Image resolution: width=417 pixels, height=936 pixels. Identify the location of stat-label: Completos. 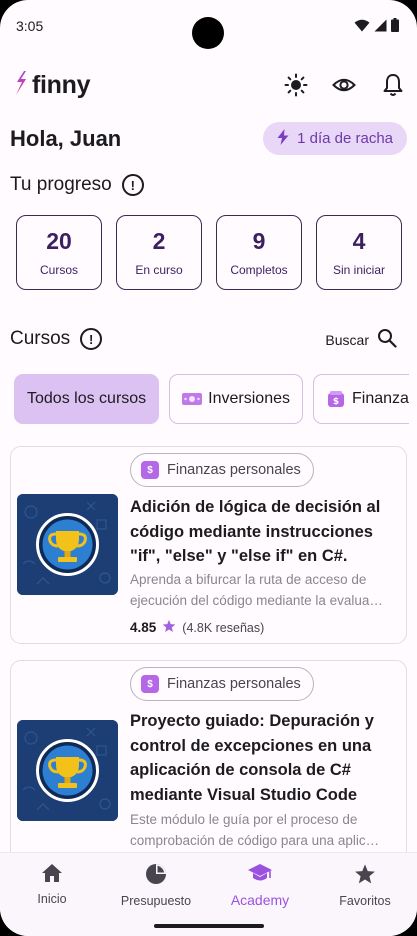
(259, 270).